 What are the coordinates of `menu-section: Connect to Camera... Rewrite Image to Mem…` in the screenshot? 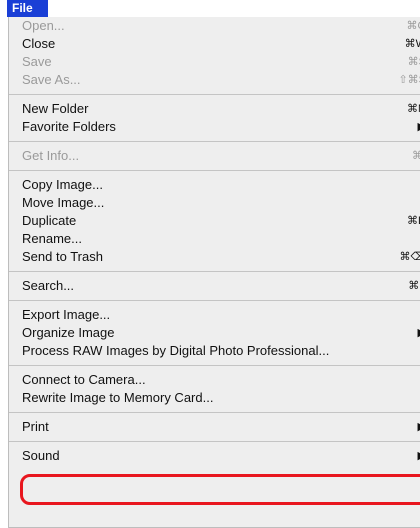 It's located at (214, 389).